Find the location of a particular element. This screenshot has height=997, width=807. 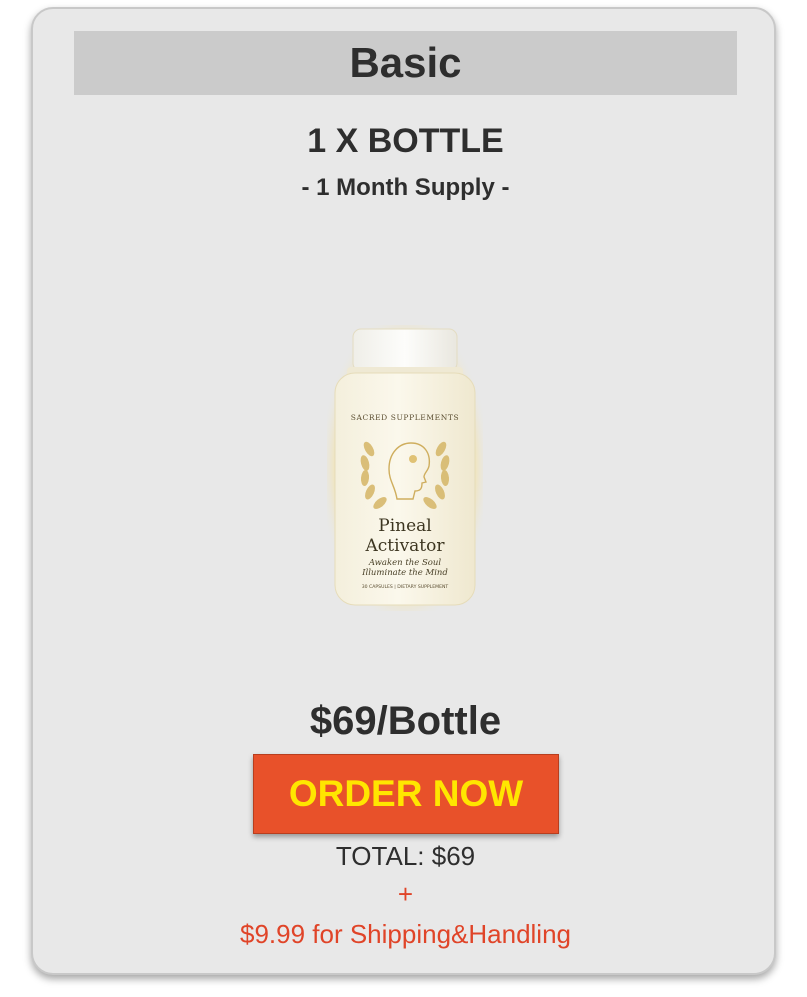

plan-header: Basic is located at coordinates (405, 63).